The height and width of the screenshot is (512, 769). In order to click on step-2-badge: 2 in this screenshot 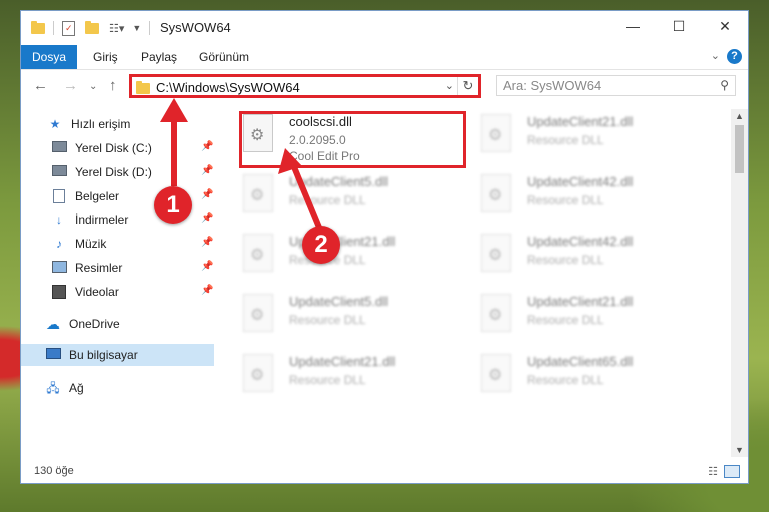, I will do `click(321, 245)`.